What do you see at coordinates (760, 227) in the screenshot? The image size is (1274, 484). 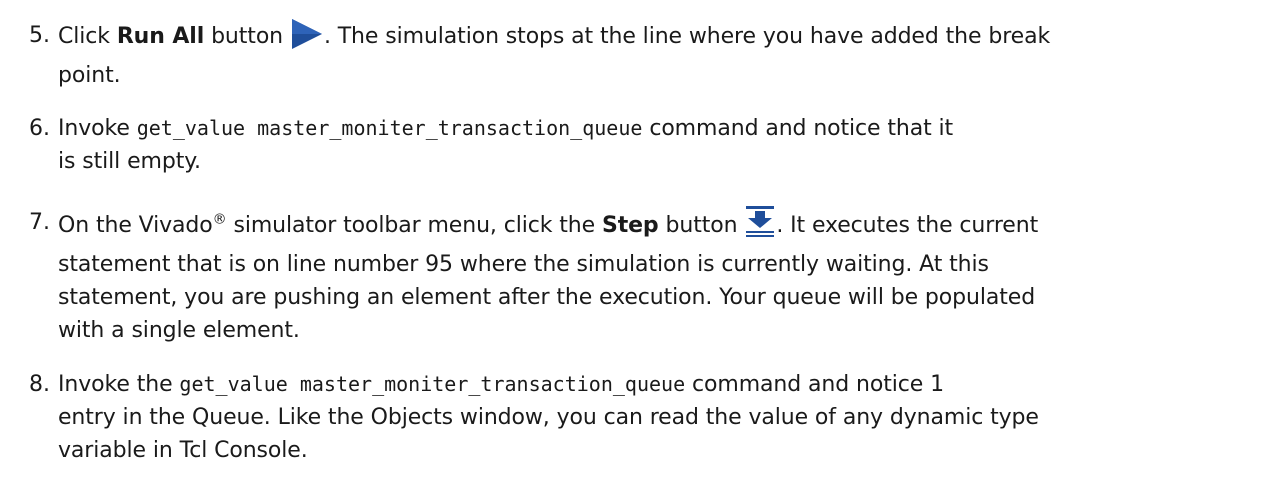 I see `step-icon` at bounding box center [760, 227].